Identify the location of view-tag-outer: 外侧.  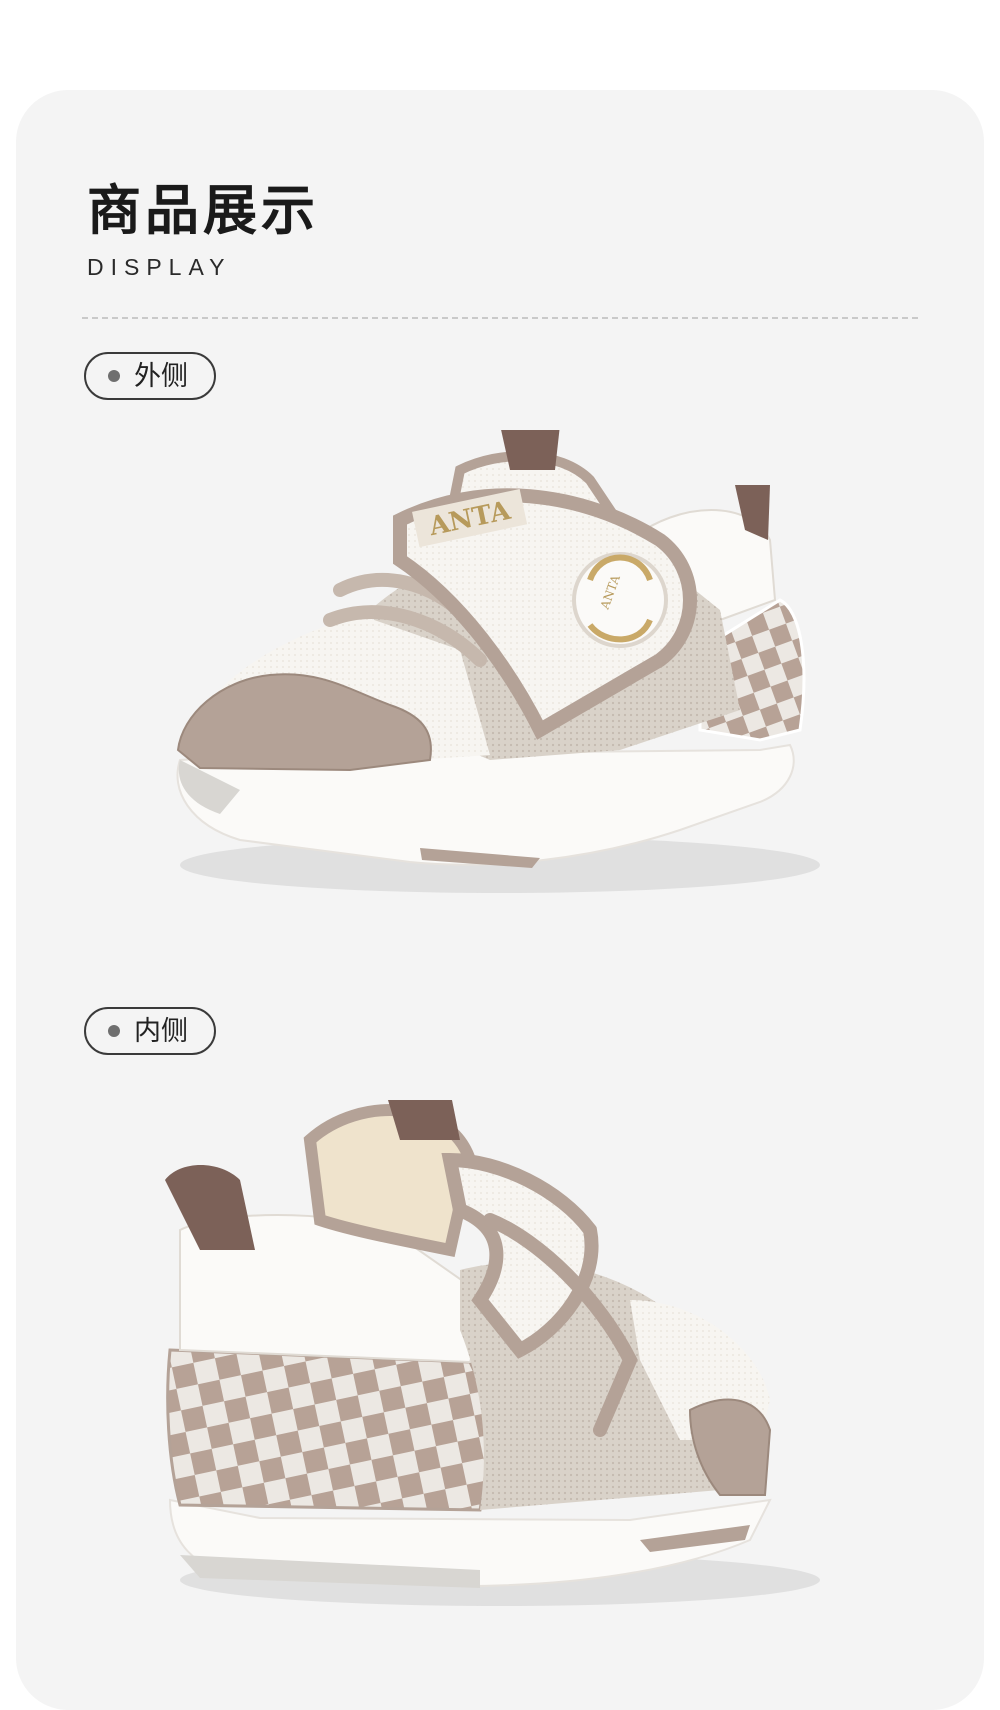
(150, 376).